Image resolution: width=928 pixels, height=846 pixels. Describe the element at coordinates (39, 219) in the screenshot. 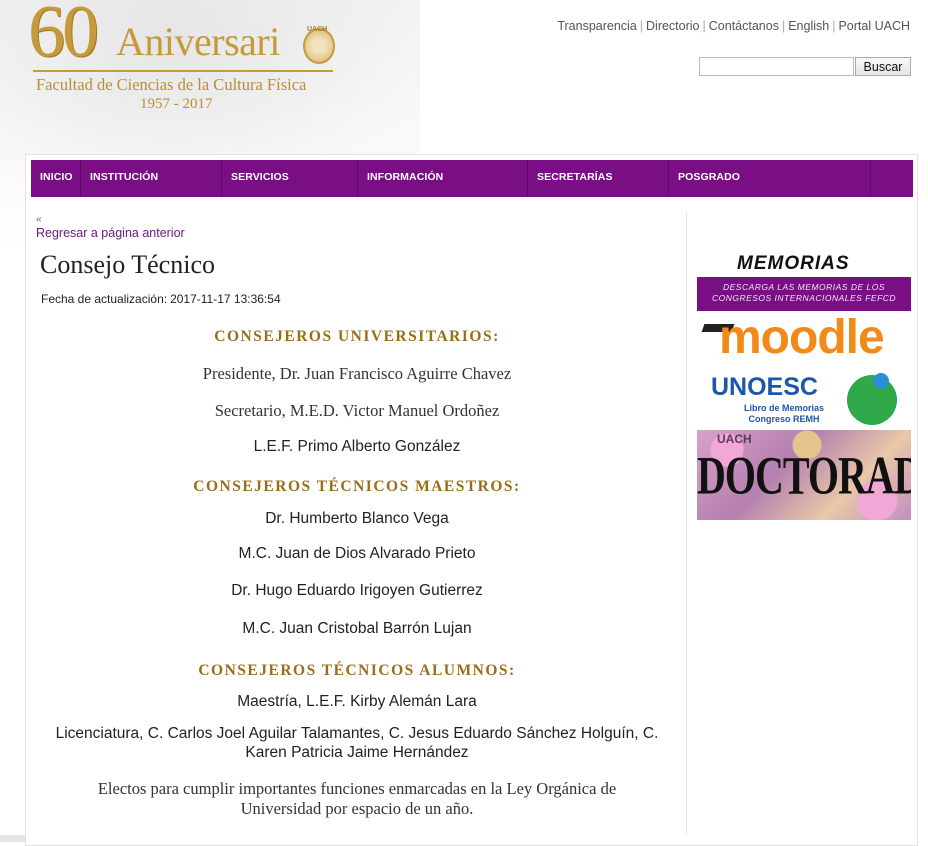

I see `back-arrow-icon: «` at that location.